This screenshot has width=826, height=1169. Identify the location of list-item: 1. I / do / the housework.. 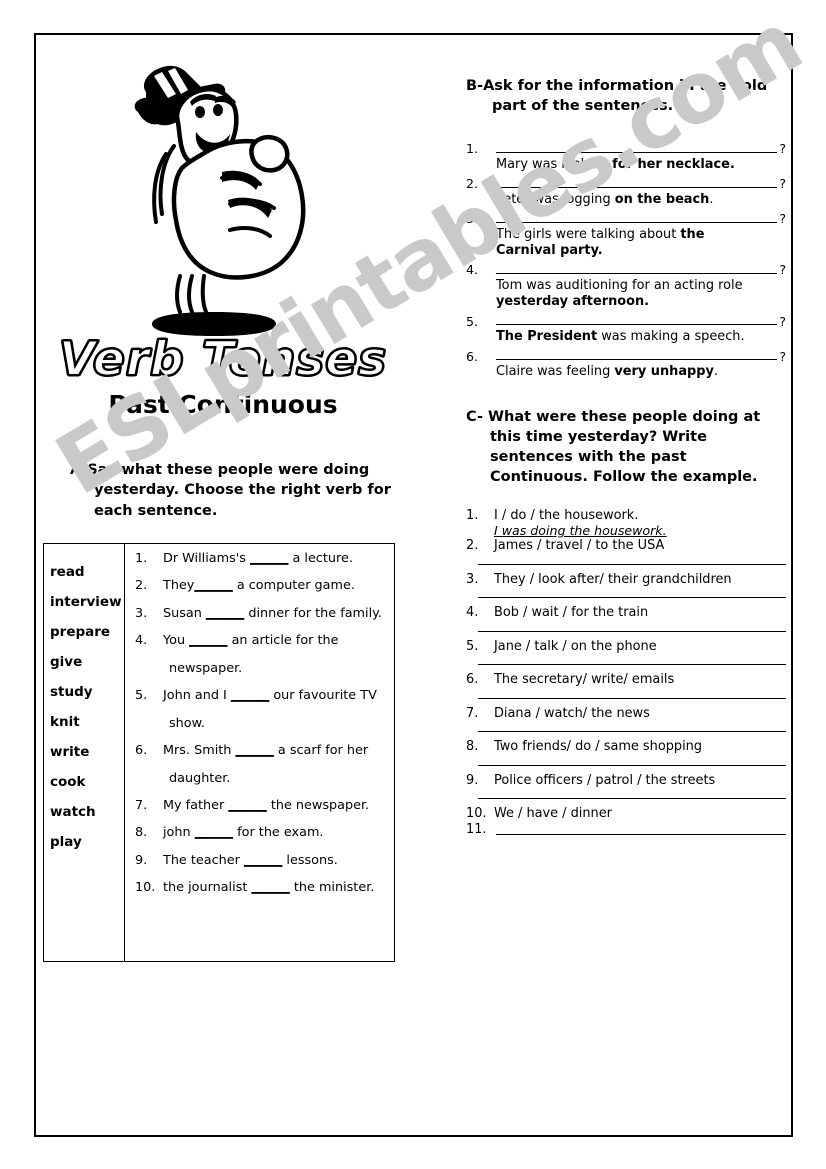
(626, 515).